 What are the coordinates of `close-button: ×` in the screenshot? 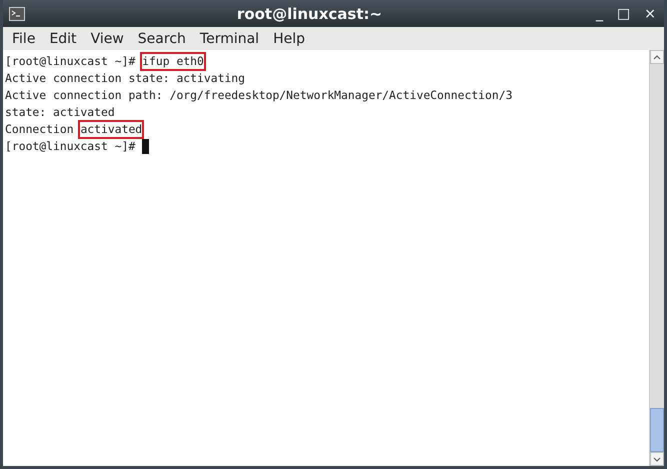 It's located at (650, 14).